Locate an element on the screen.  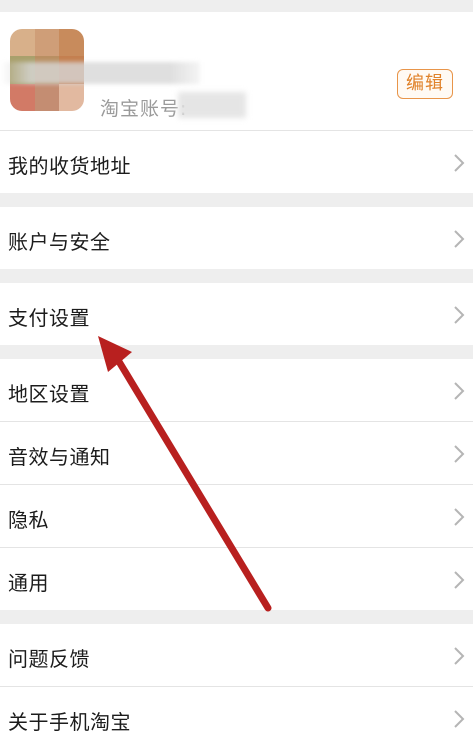
settings-item-sound-notifications: 音效与通知 is located at coordinates (236, 453).